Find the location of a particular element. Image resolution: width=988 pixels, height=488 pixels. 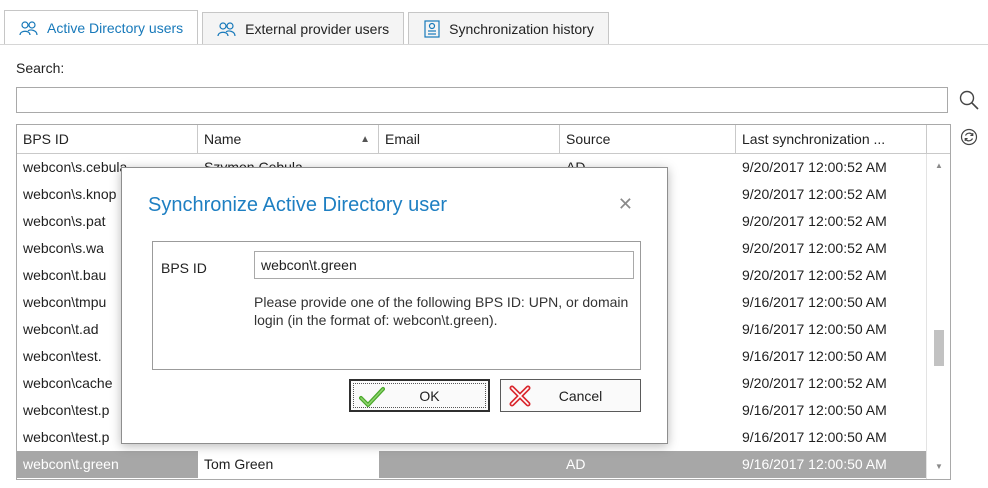

tabs-divider is located at coordinates (494, 44).